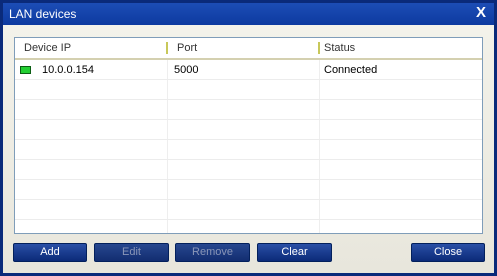 This screenshot has width=497, height=276. Describe the element at coordinates (47, 48) in the screenshot. I see `column-header-device-ip: Device IP` at that location.